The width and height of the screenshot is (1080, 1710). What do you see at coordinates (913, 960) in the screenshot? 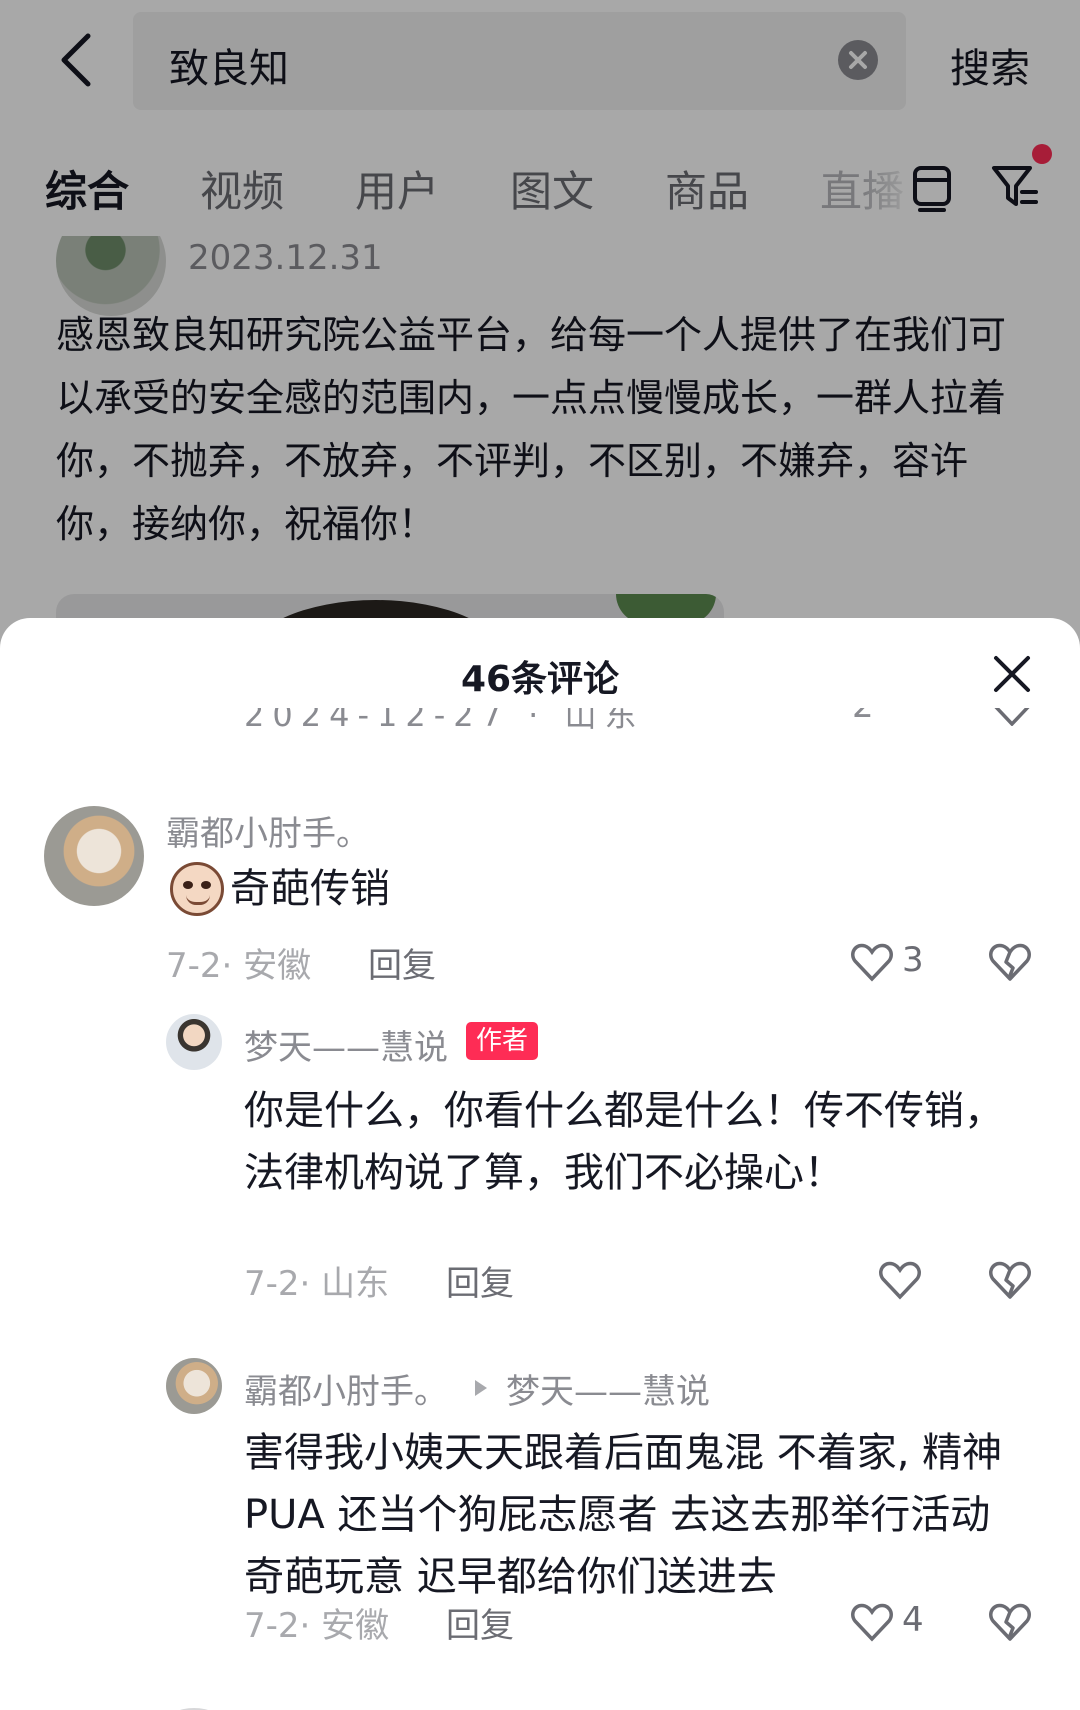
I see `like-count: 3` at bounding box center [913, 960].